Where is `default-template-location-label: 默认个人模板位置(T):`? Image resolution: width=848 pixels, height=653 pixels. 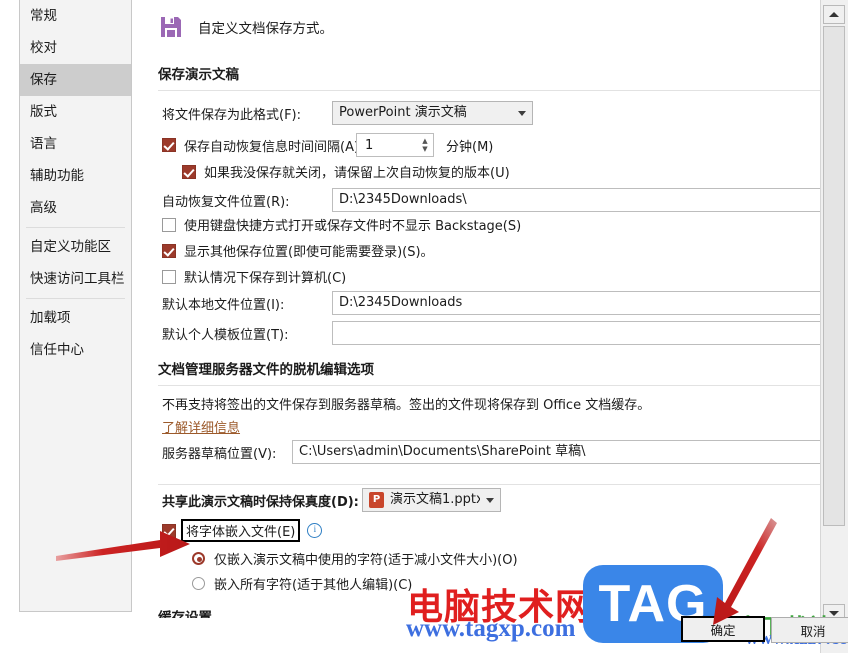 default-template-location-label: 默认个人模板位置(T): is located at coordinates (225, 335).